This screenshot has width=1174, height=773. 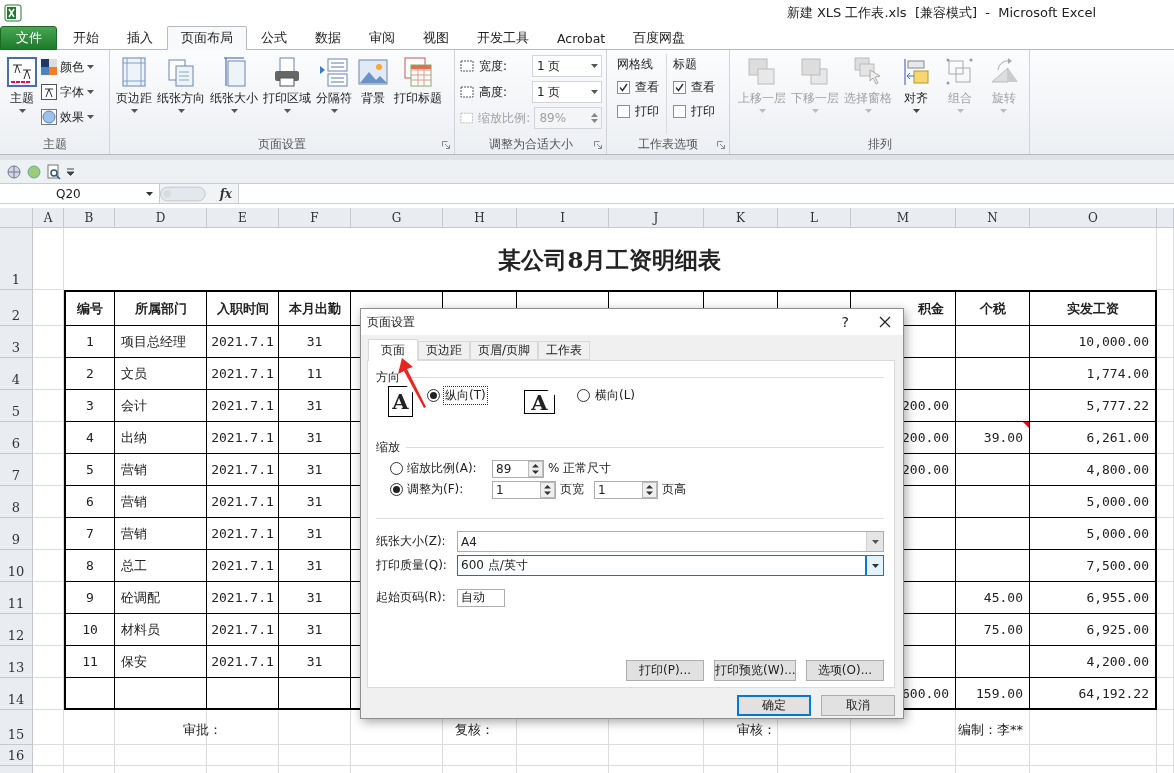 What do you see at coordinates (48, 308) in the screenshot?
I see `empty-cell` at bounding box center [48, 308].